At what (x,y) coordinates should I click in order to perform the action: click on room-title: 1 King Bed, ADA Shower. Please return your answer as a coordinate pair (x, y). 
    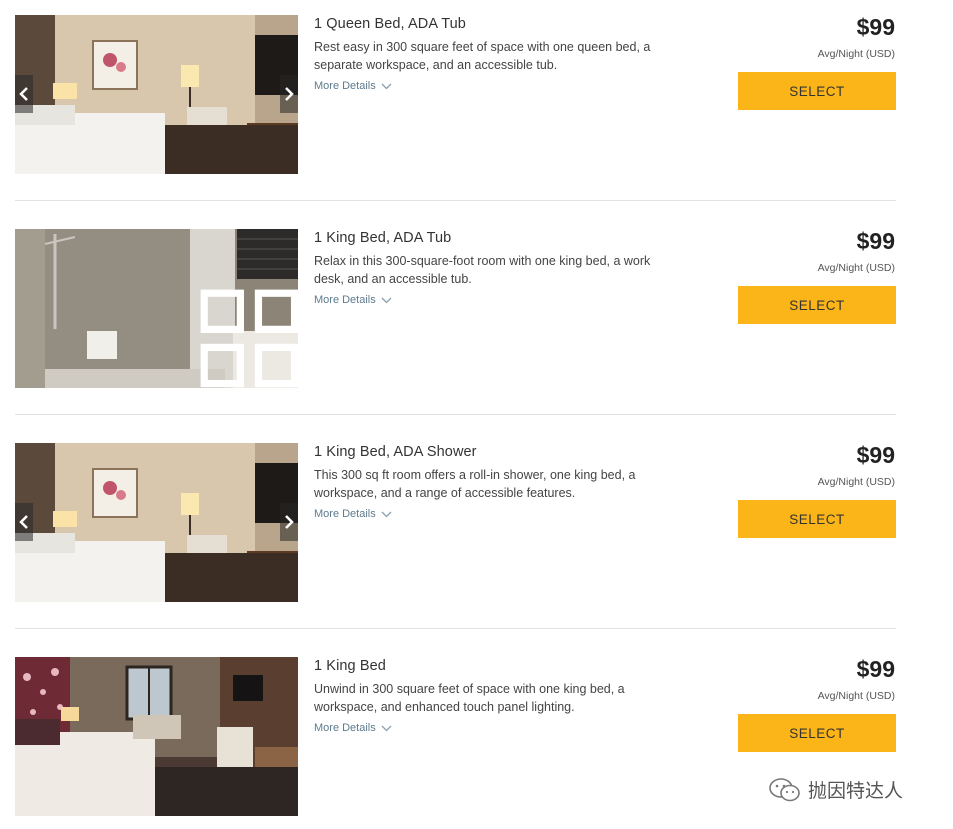
    Looking at the image, I should click on (395, 452).